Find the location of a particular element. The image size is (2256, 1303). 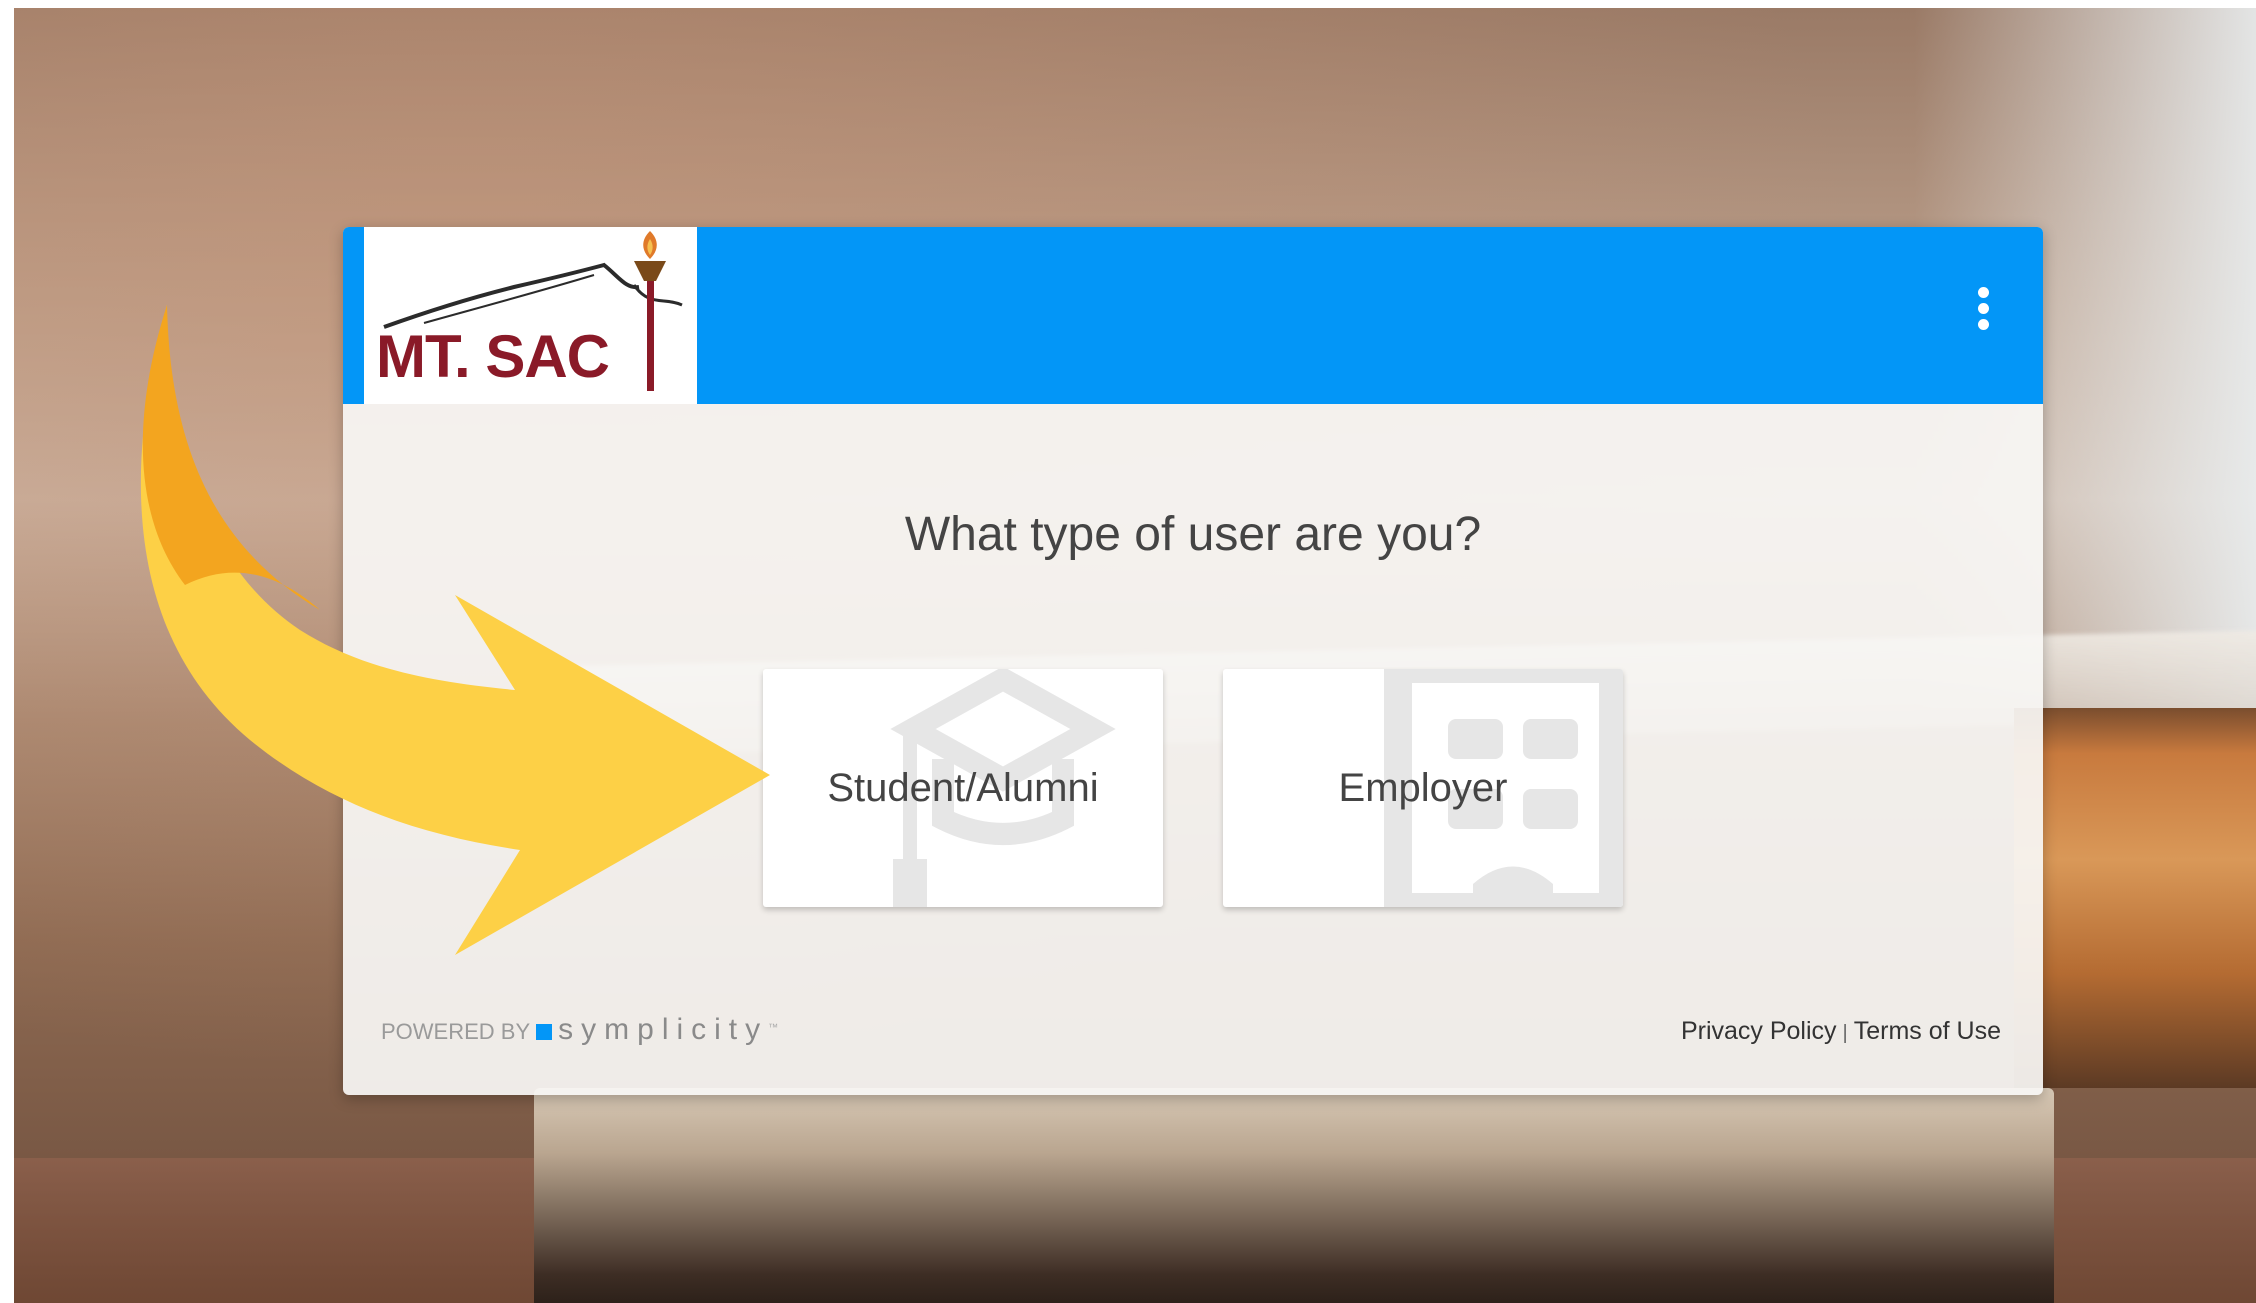

footer-links: Privacy Policy | Terms of Use is located at coordinates (1841, 1031).